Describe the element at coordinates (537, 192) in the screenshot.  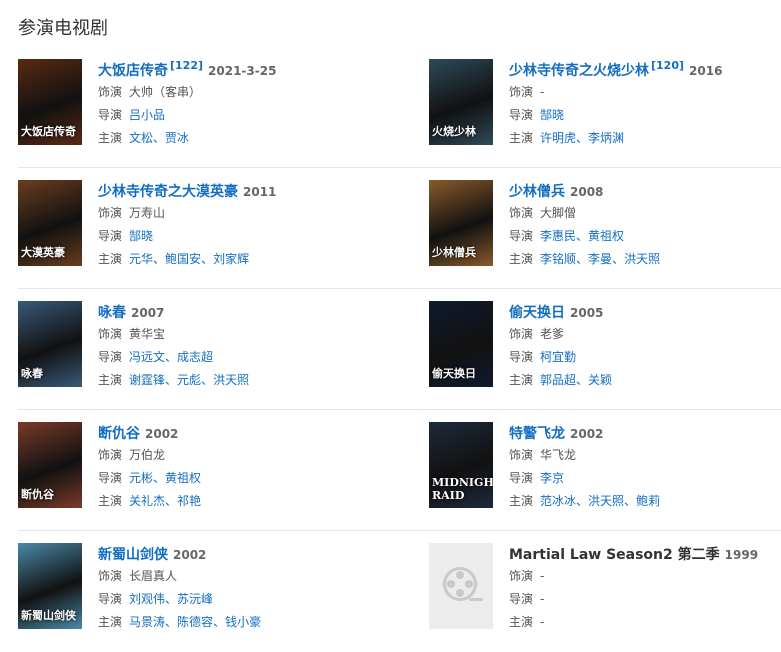
I see `drama-title: 少林僧兵` at that location.